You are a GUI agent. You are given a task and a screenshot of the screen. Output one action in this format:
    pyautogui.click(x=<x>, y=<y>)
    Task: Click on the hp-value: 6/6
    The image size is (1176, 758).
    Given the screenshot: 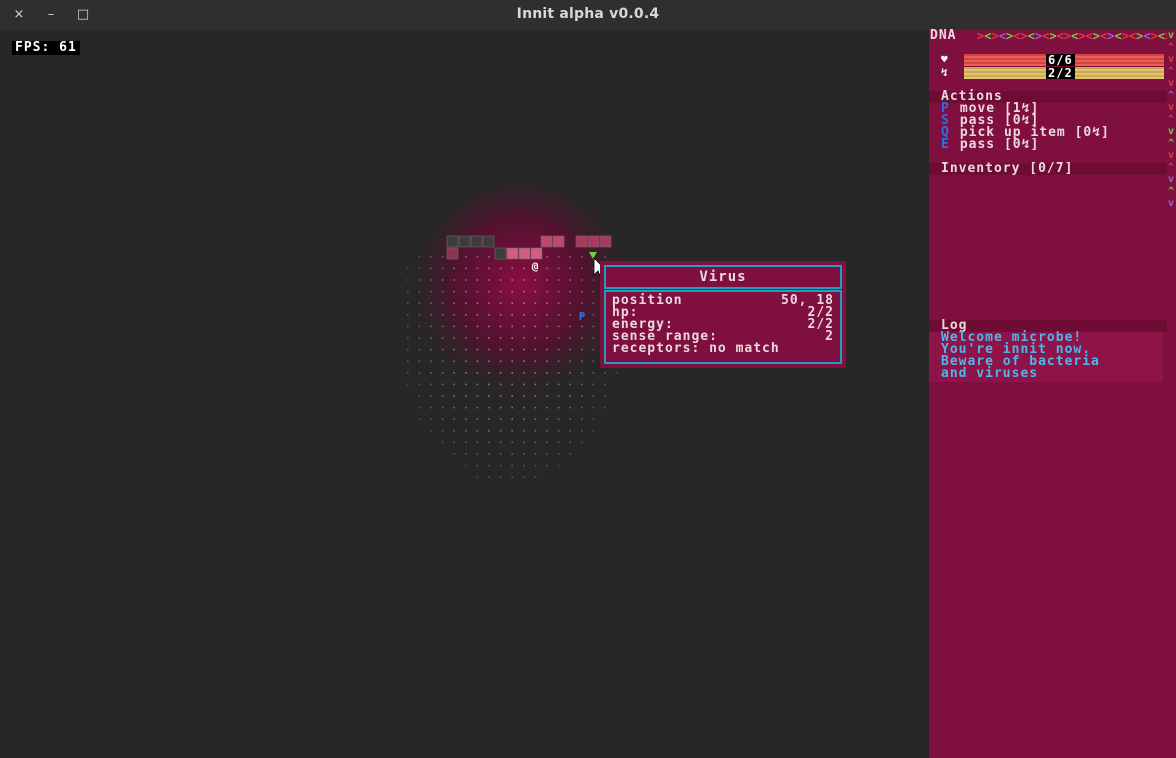 What is the action you would take?
    pyautogui.click(x=1060, y=60)
    